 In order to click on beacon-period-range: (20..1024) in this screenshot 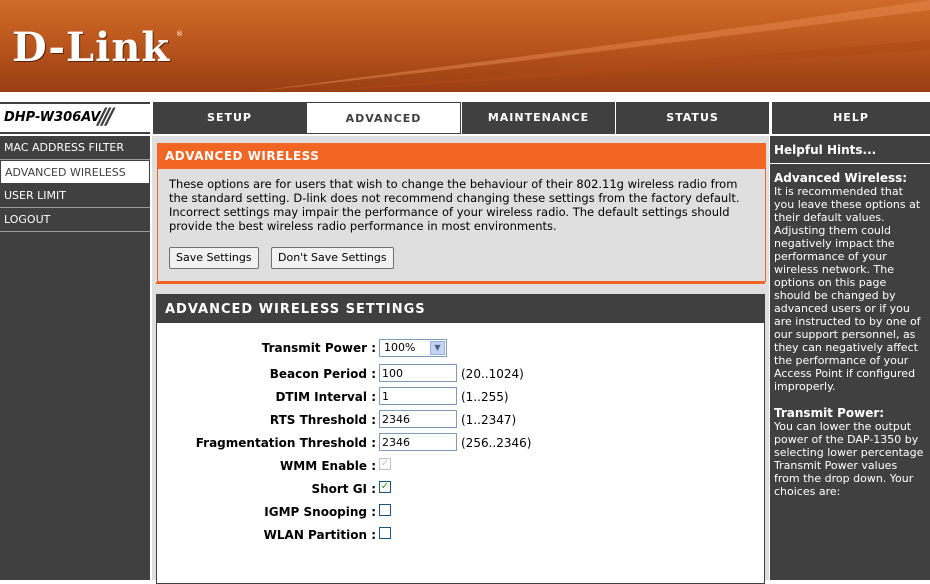, I will do `click(492, 374)`.